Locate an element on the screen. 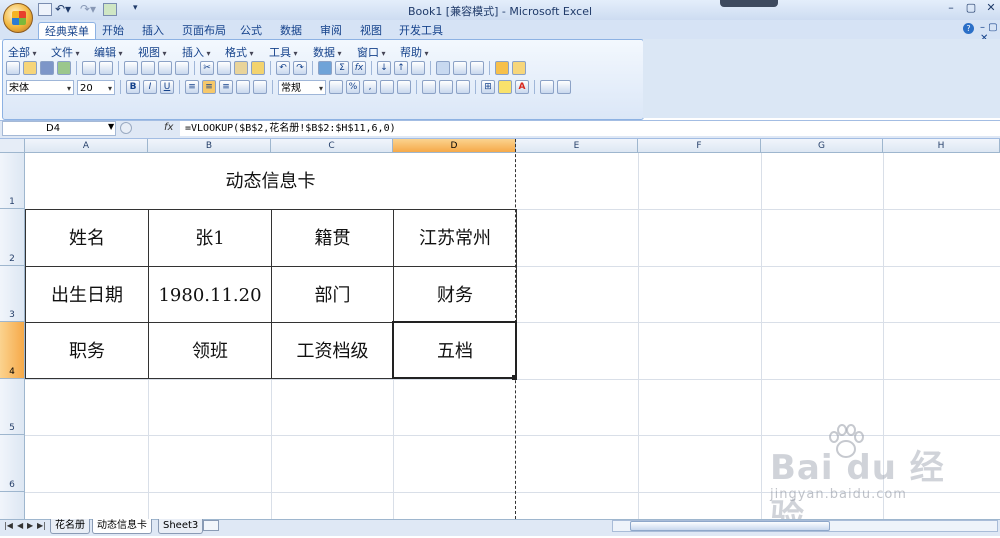  menu-help: 帮助 is located at coordinates (414, 52).